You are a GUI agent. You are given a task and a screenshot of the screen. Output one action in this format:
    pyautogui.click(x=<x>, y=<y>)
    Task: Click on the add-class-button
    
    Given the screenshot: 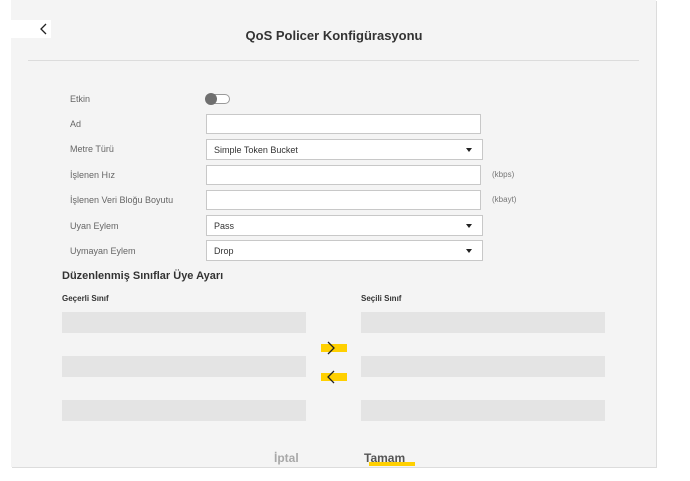 What is the action you would take?
    pyautogui.click(x=334, y=348)
    